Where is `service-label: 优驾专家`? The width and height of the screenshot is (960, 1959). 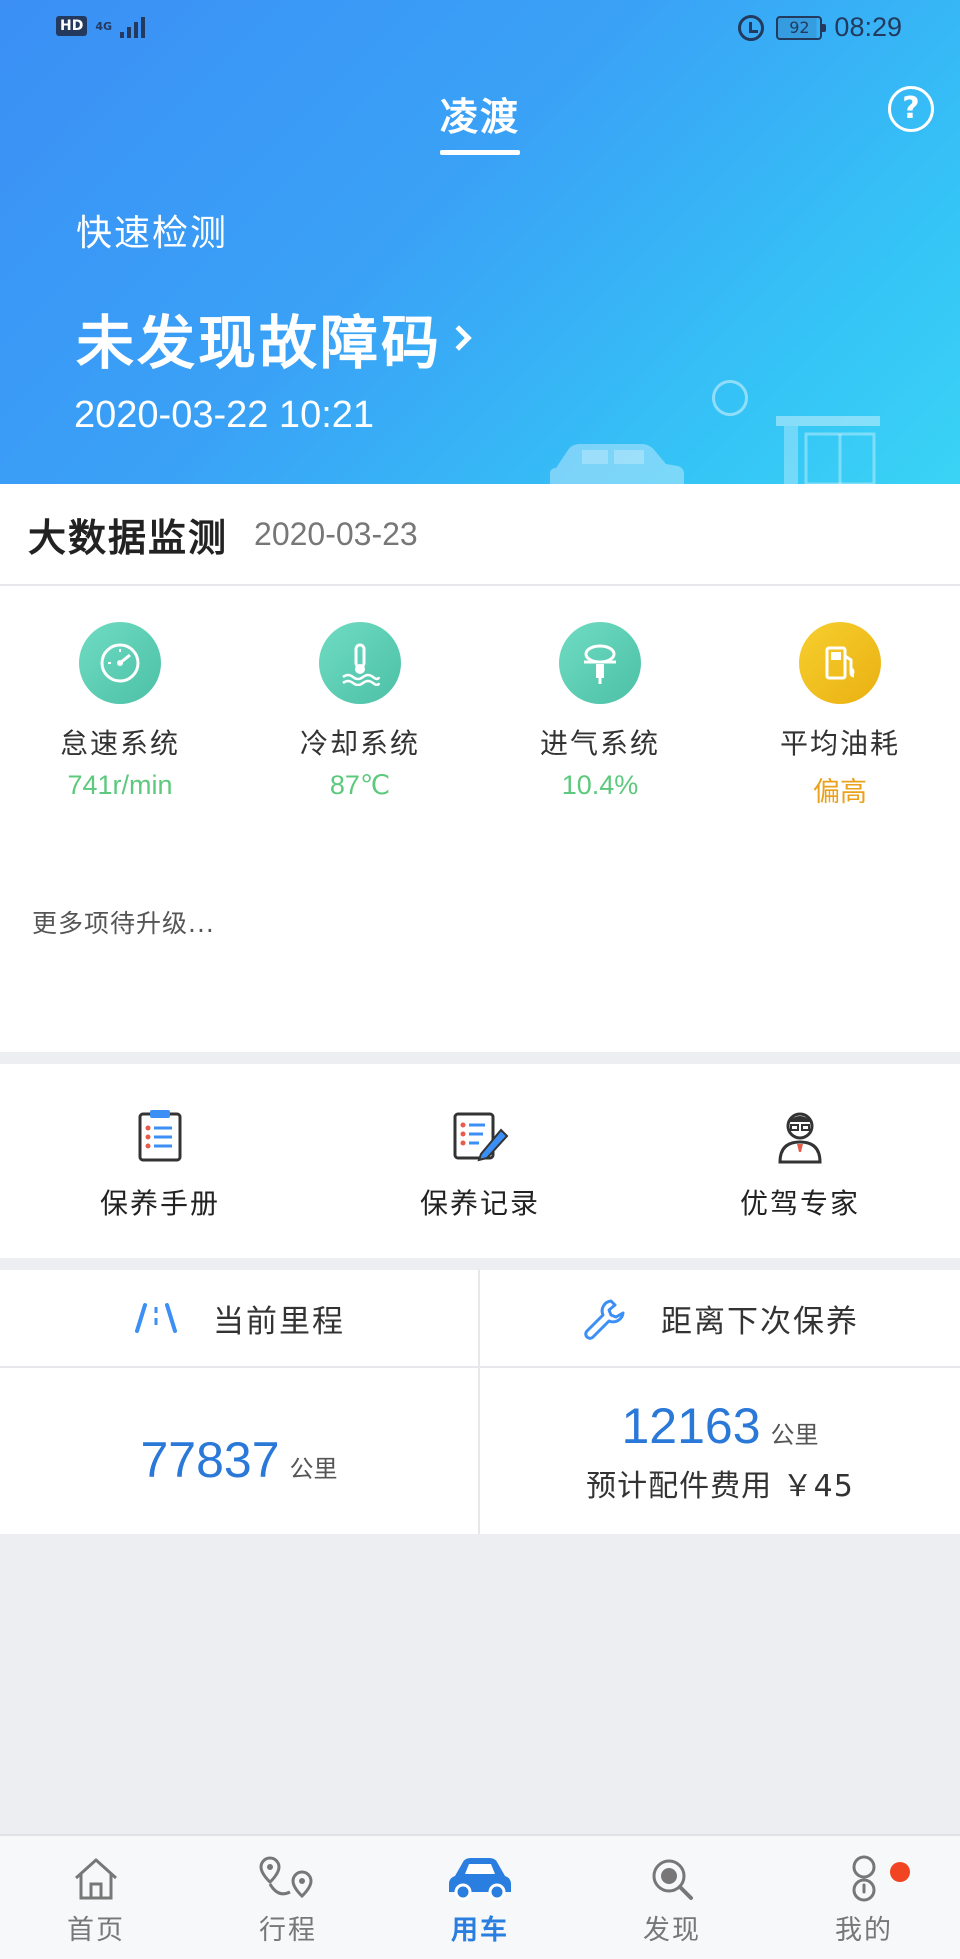 service-label: 优驾专家 is located at coordinates (799, 1203).